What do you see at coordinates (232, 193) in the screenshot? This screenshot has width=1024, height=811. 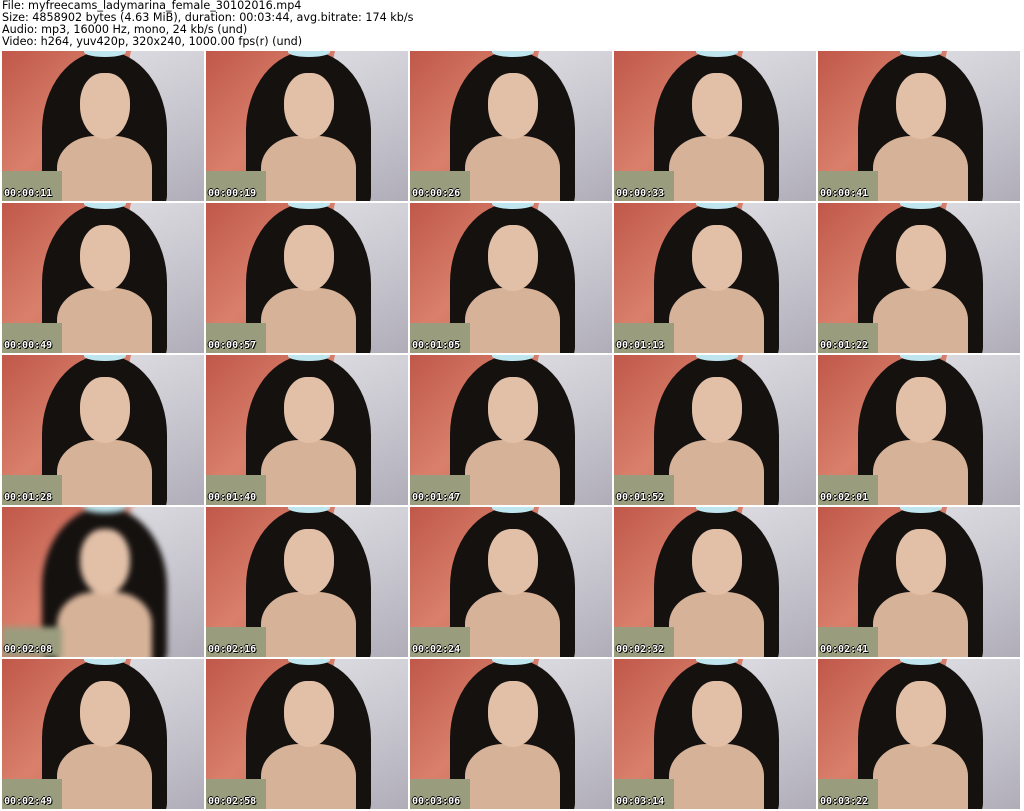 I see `timestamp: 00:00:19` at bounding box center [232, 193].